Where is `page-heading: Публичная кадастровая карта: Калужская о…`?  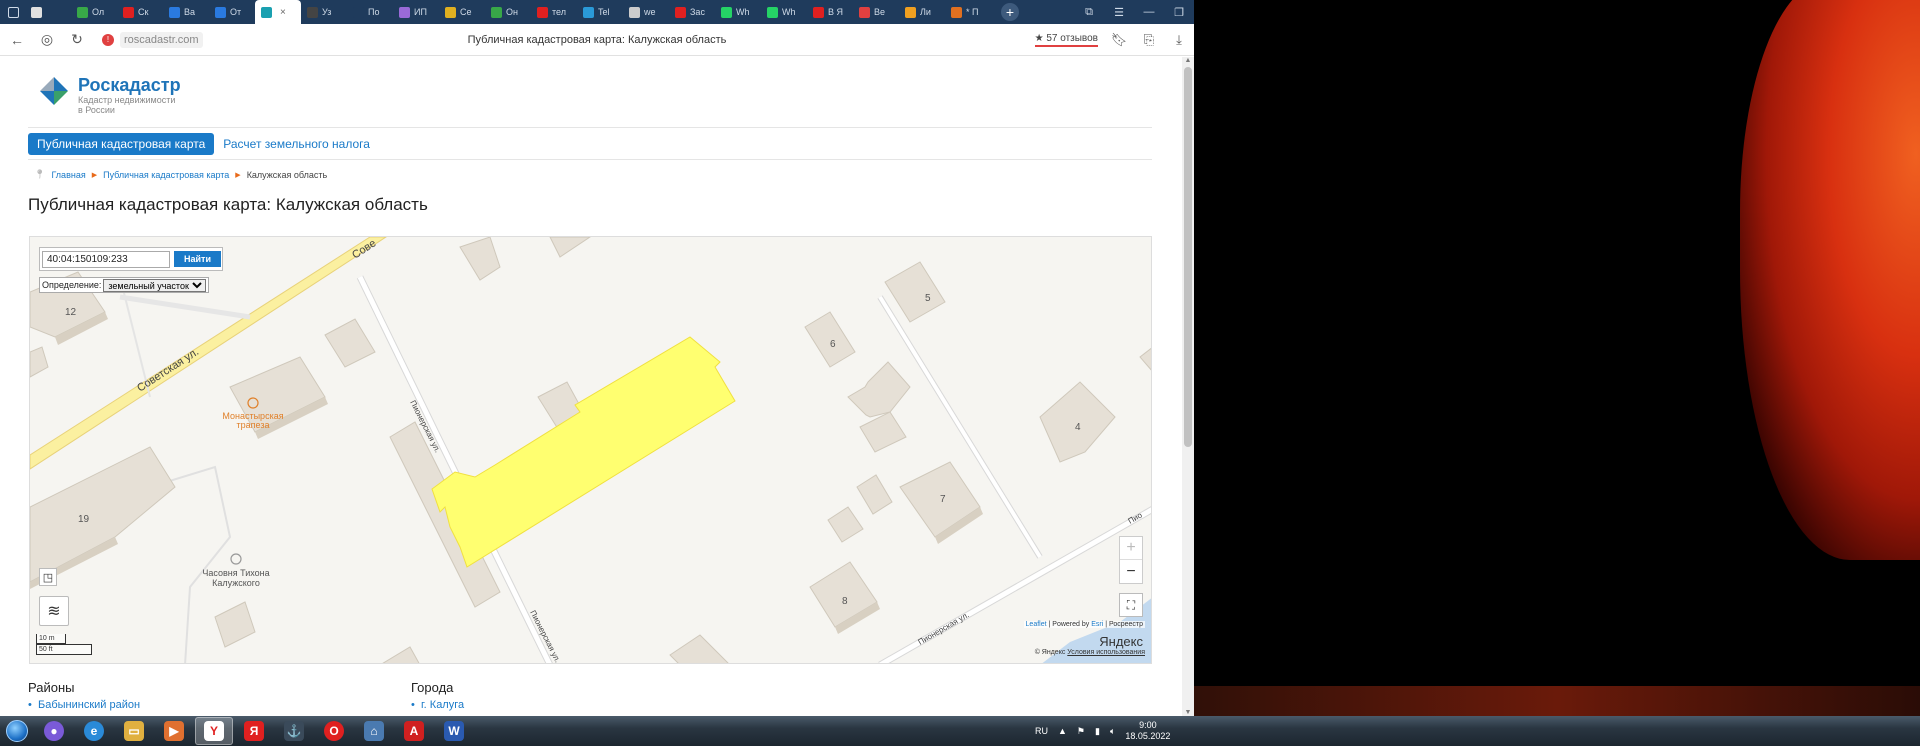 page-heading: Публичная кадастровая карта: Калужская о… is located at coordinates (228, 204).